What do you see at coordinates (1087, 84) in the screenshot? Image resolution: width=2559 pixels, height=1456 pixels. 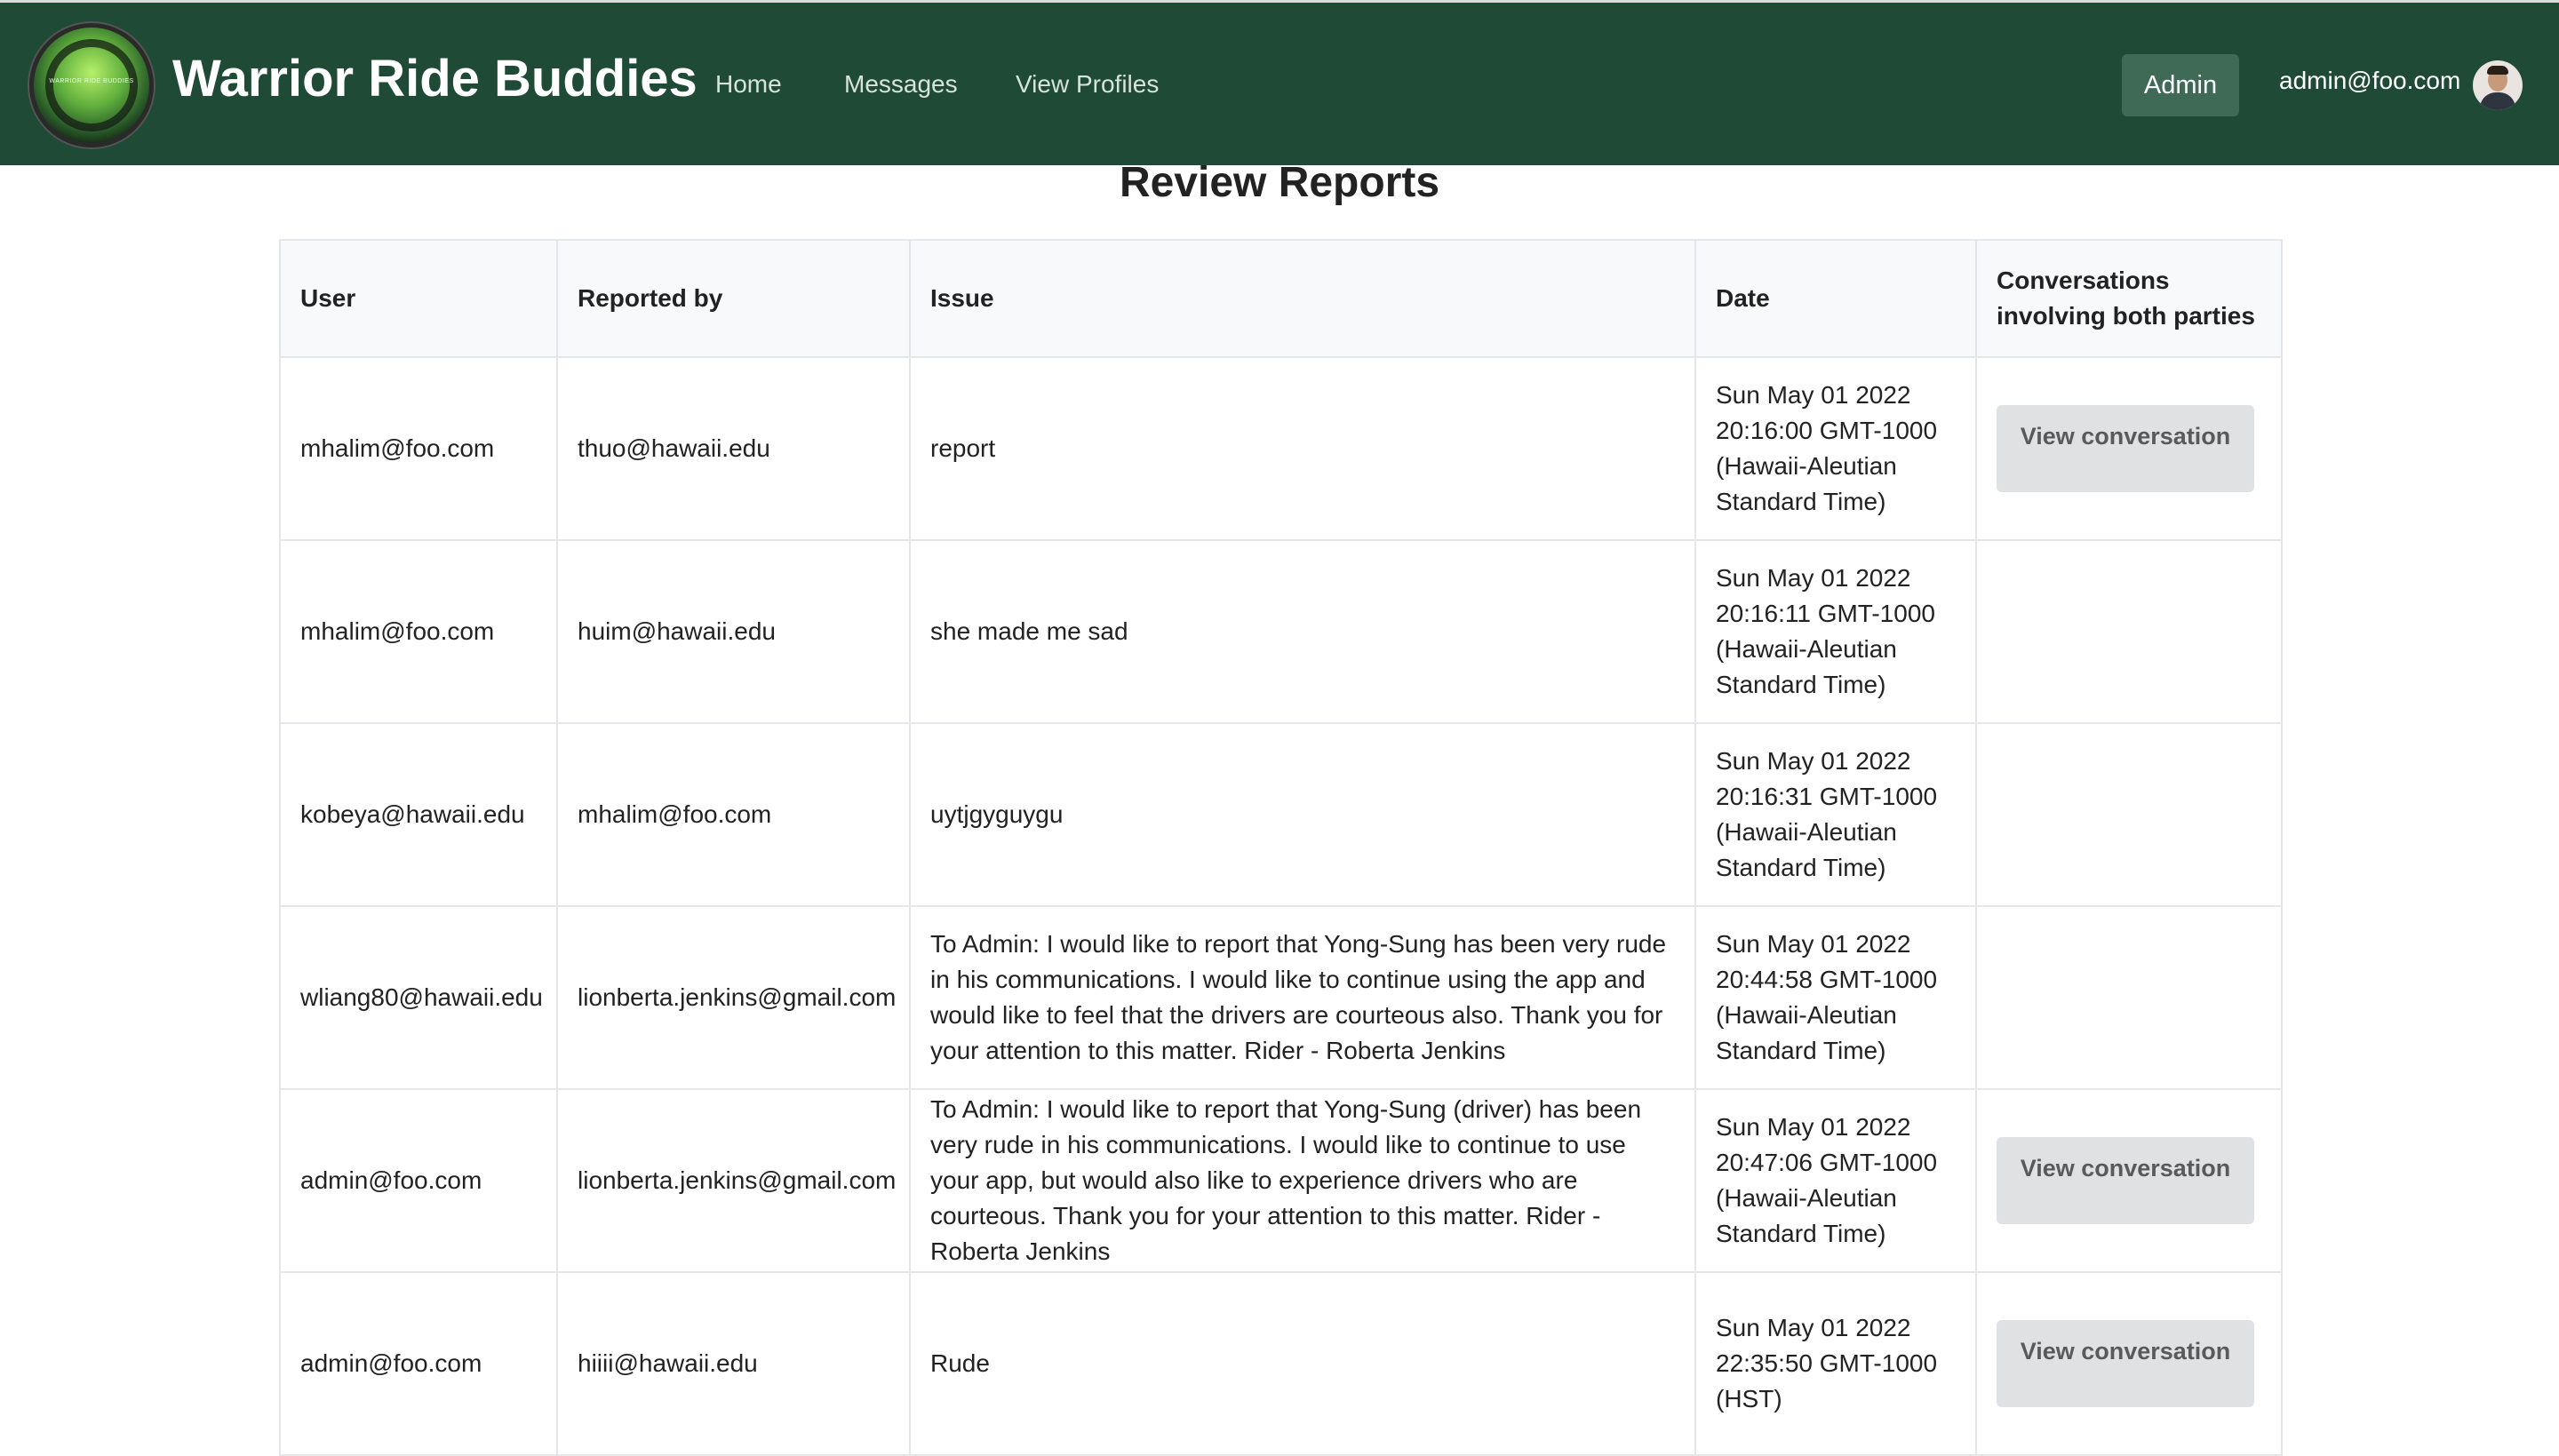 I see `nav-link-view-profiles: View Profiles` at bounding box center [1087, 84].